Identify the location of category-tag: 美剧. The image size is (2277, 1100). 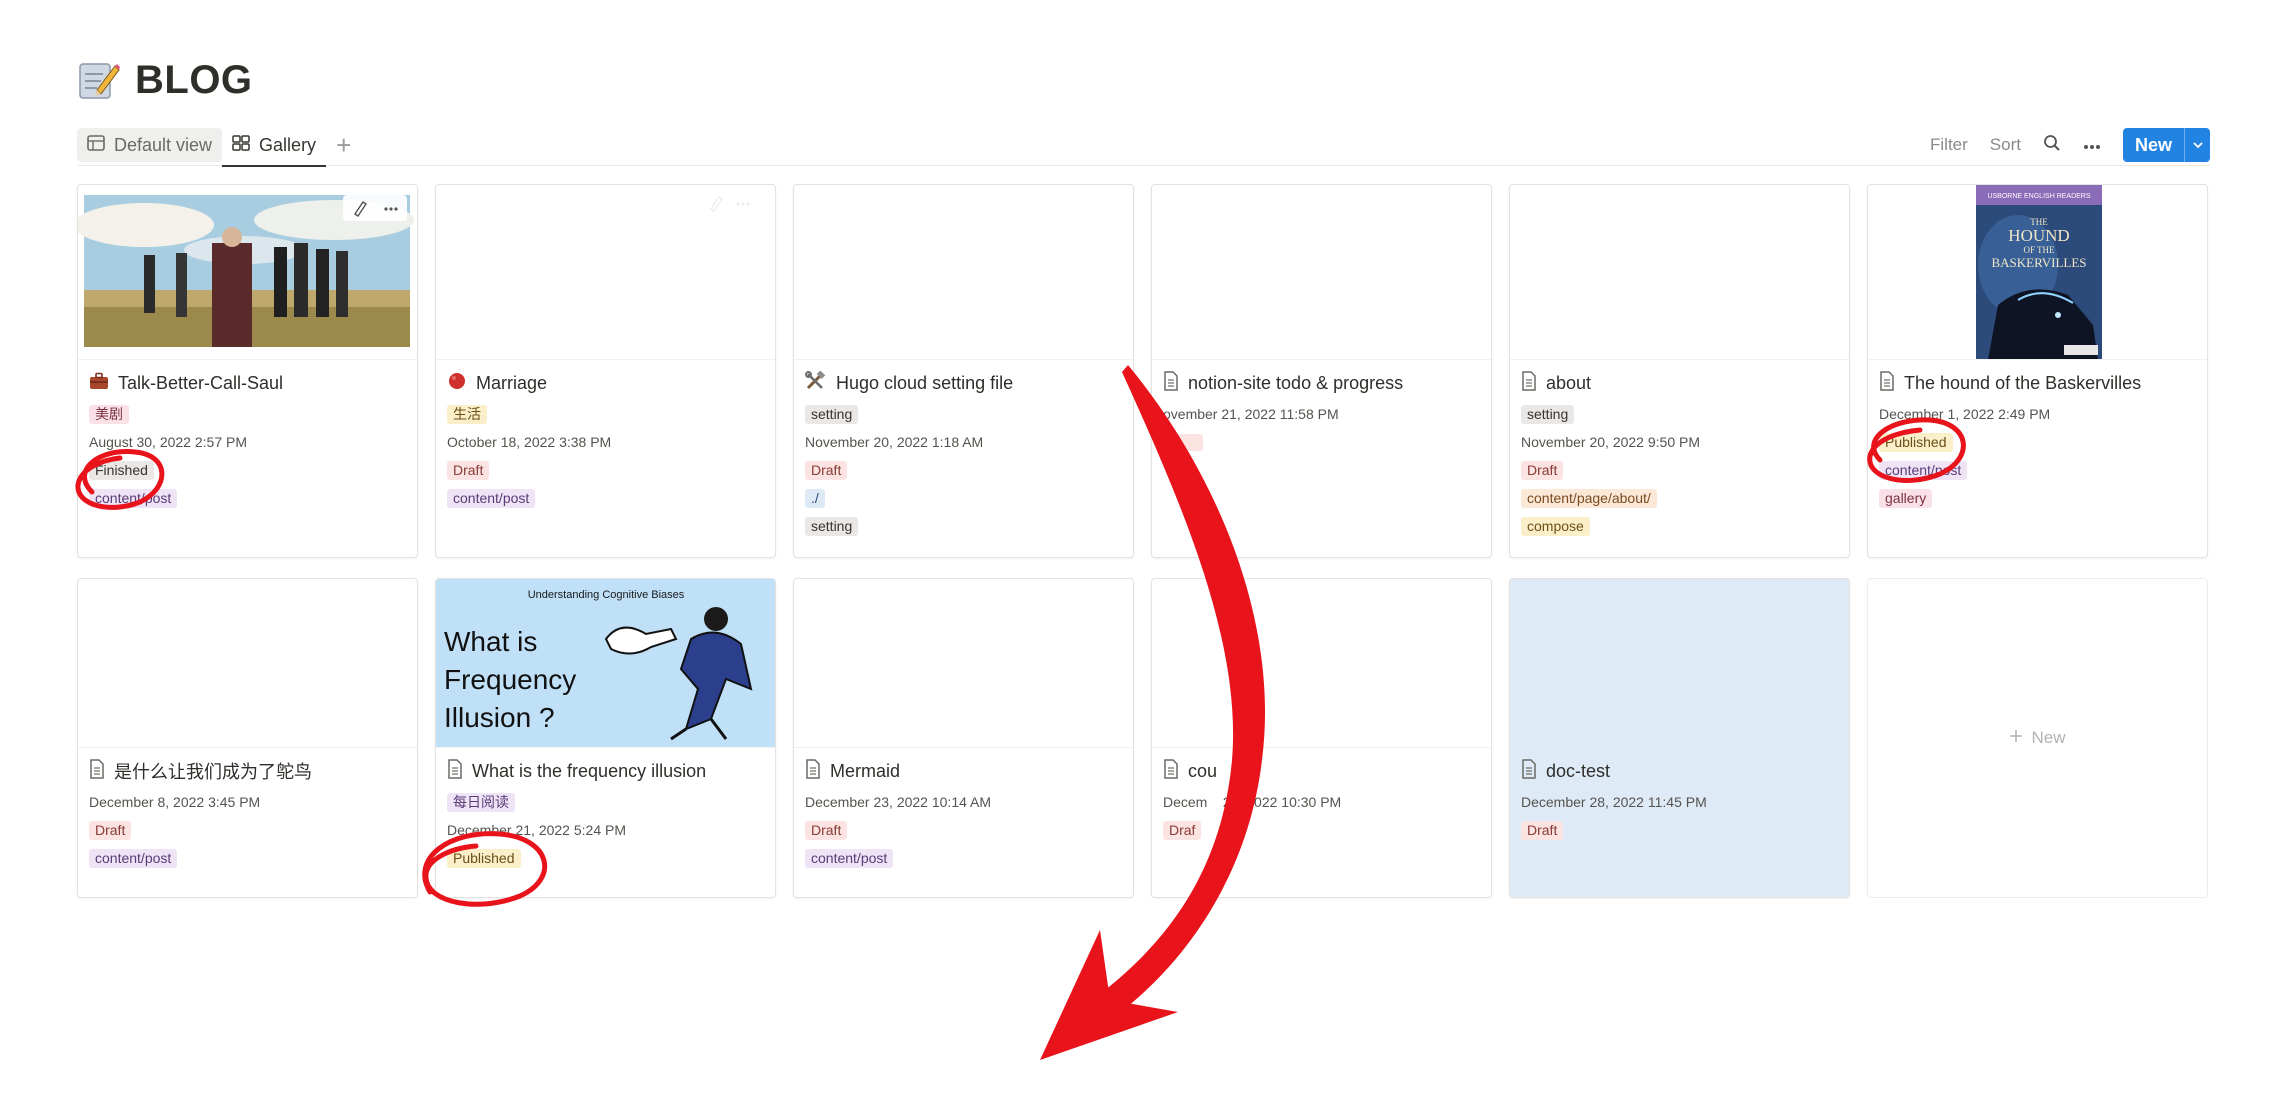
(109, 414).